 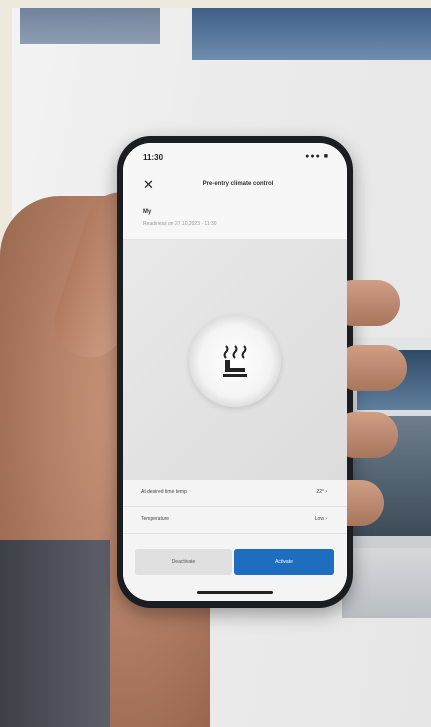 I want to click on setting-row-temperature: Temperature Low ›, so click(x=235, y=520).